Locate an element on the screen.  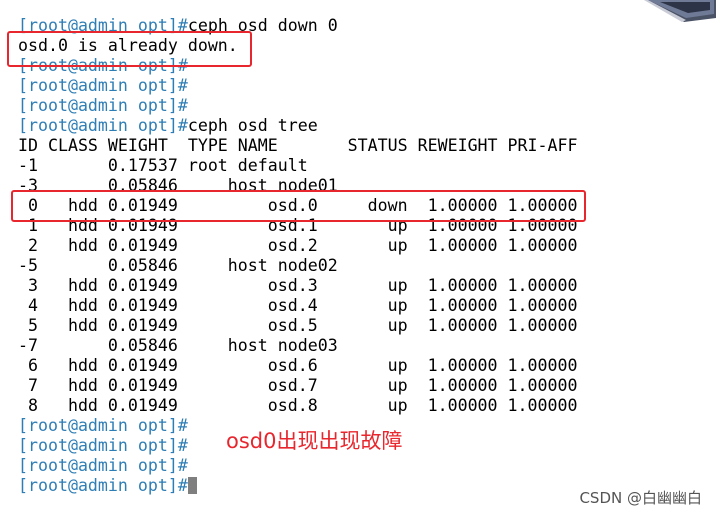
osd-tree-row: 4 hdd 0.01949 osd.4 up 1.00000 1.00000 is located at coordinates (298, 305).